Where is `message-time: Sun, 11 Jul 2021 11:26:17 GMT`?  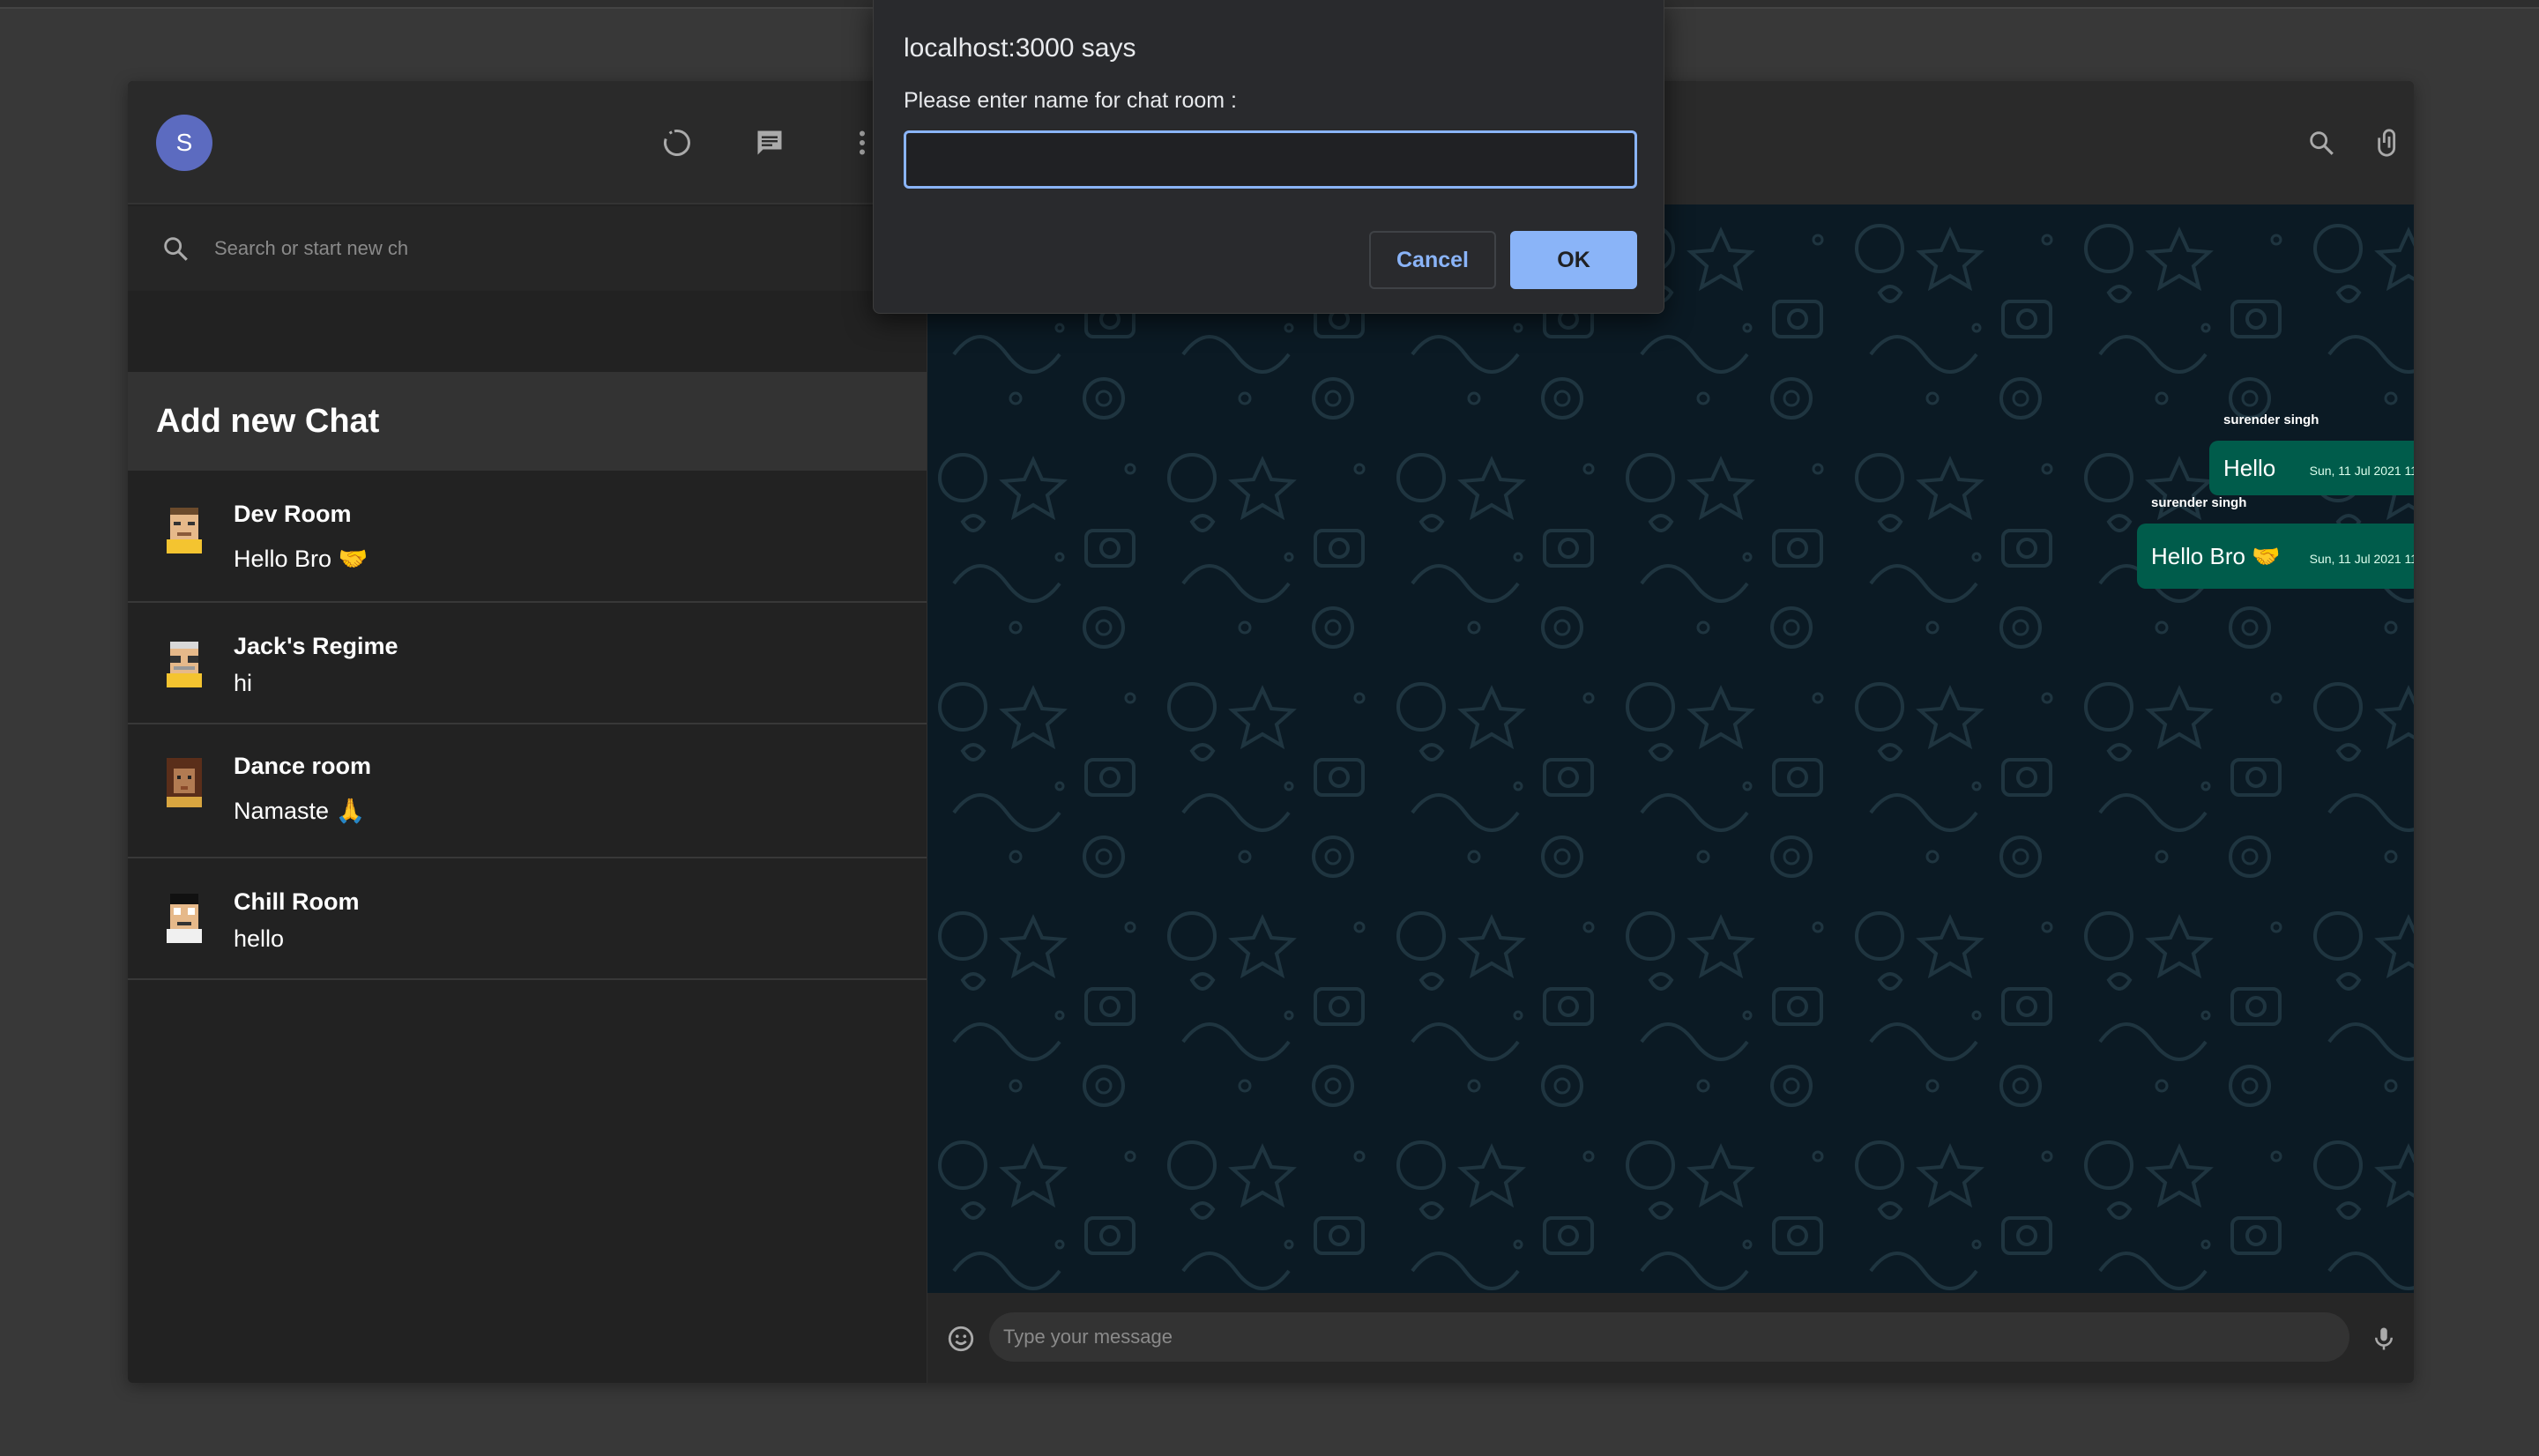
message-time: Sun, 11 Jul 2021 11:26:17 GMT is located at coordinates (2361, 471).